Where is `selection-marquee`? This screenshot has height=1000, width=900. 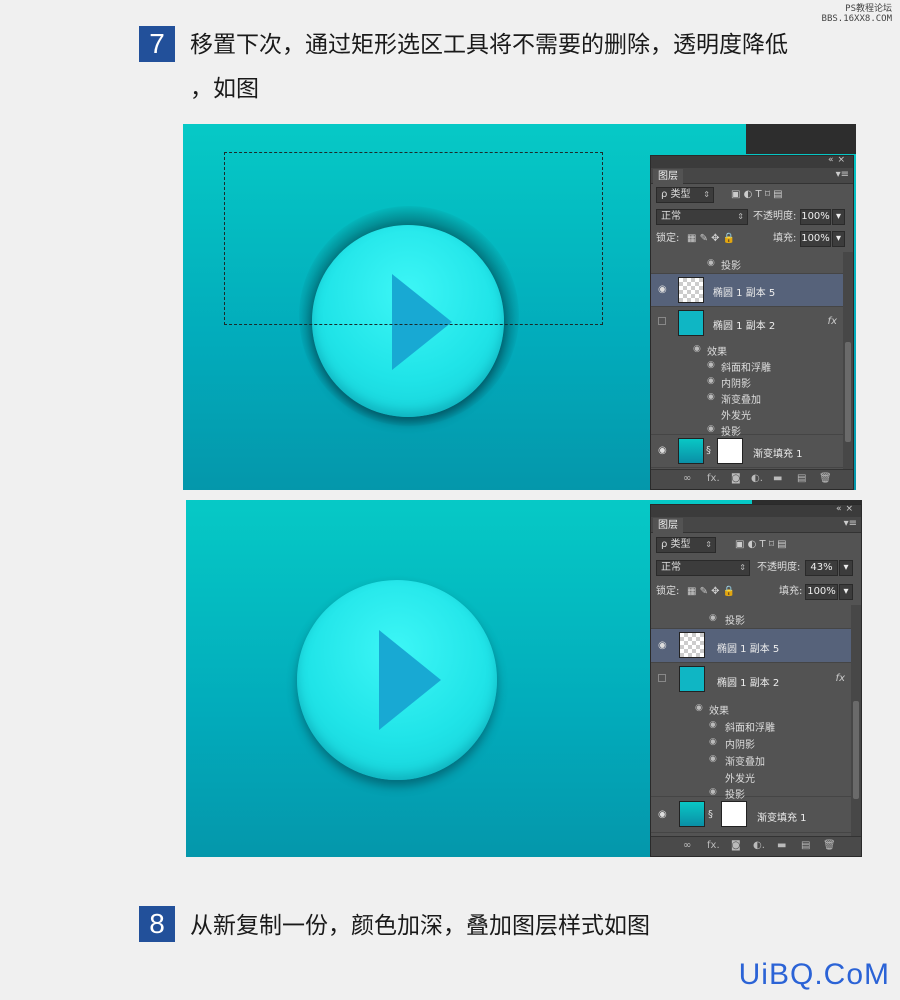 selection-marquee is located at coordinates (413, 238).